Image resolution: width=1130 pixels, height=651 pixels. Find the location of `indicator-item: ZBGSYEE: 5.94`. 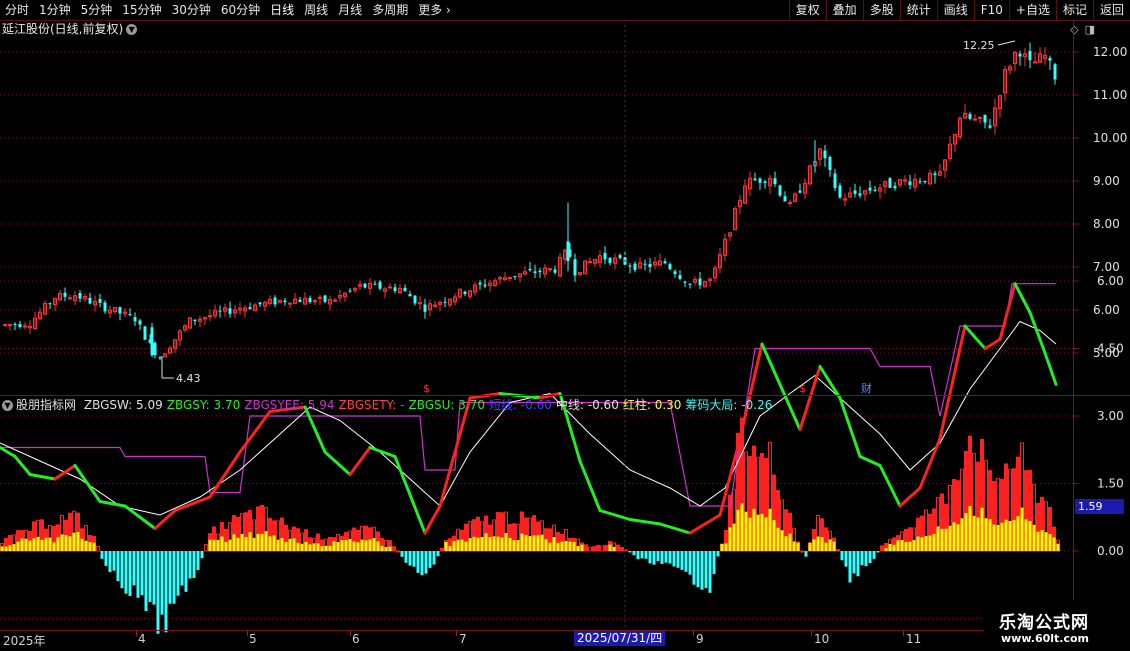

indicator-item: ZBGSYEE: 5.94 is located at coordinates (289, 405).